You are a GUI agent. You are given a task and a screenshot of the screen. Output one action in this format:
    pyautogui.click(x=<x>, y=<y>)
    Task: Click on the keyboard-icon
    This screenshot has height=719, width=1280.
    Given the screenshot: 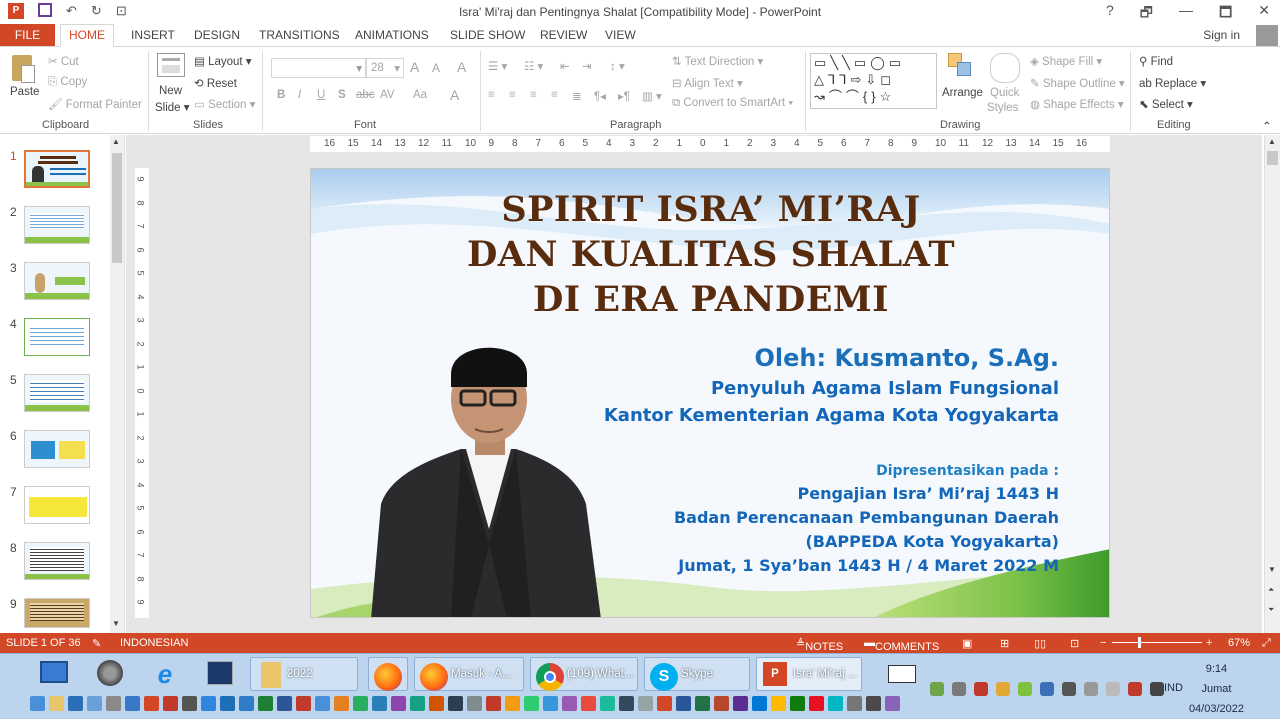 What is the action you would take?
    pyautogui.click(x=903, y=674)
    